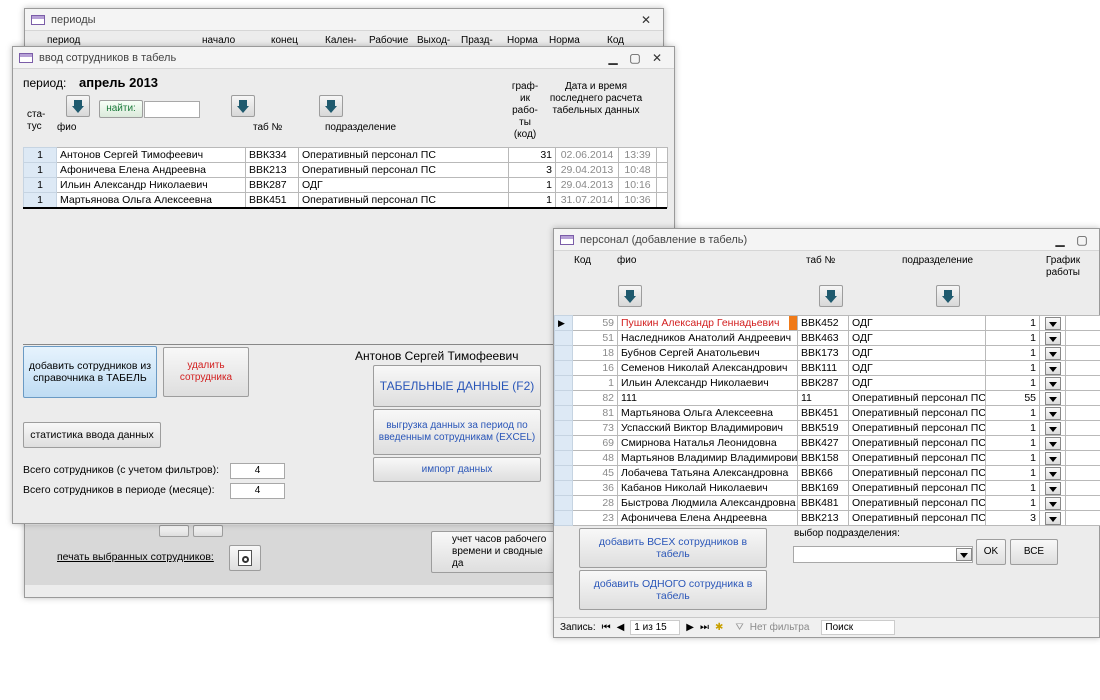  I want to click on fio-cell: Лобачева Татьяна Александровна, so click(707, 473).